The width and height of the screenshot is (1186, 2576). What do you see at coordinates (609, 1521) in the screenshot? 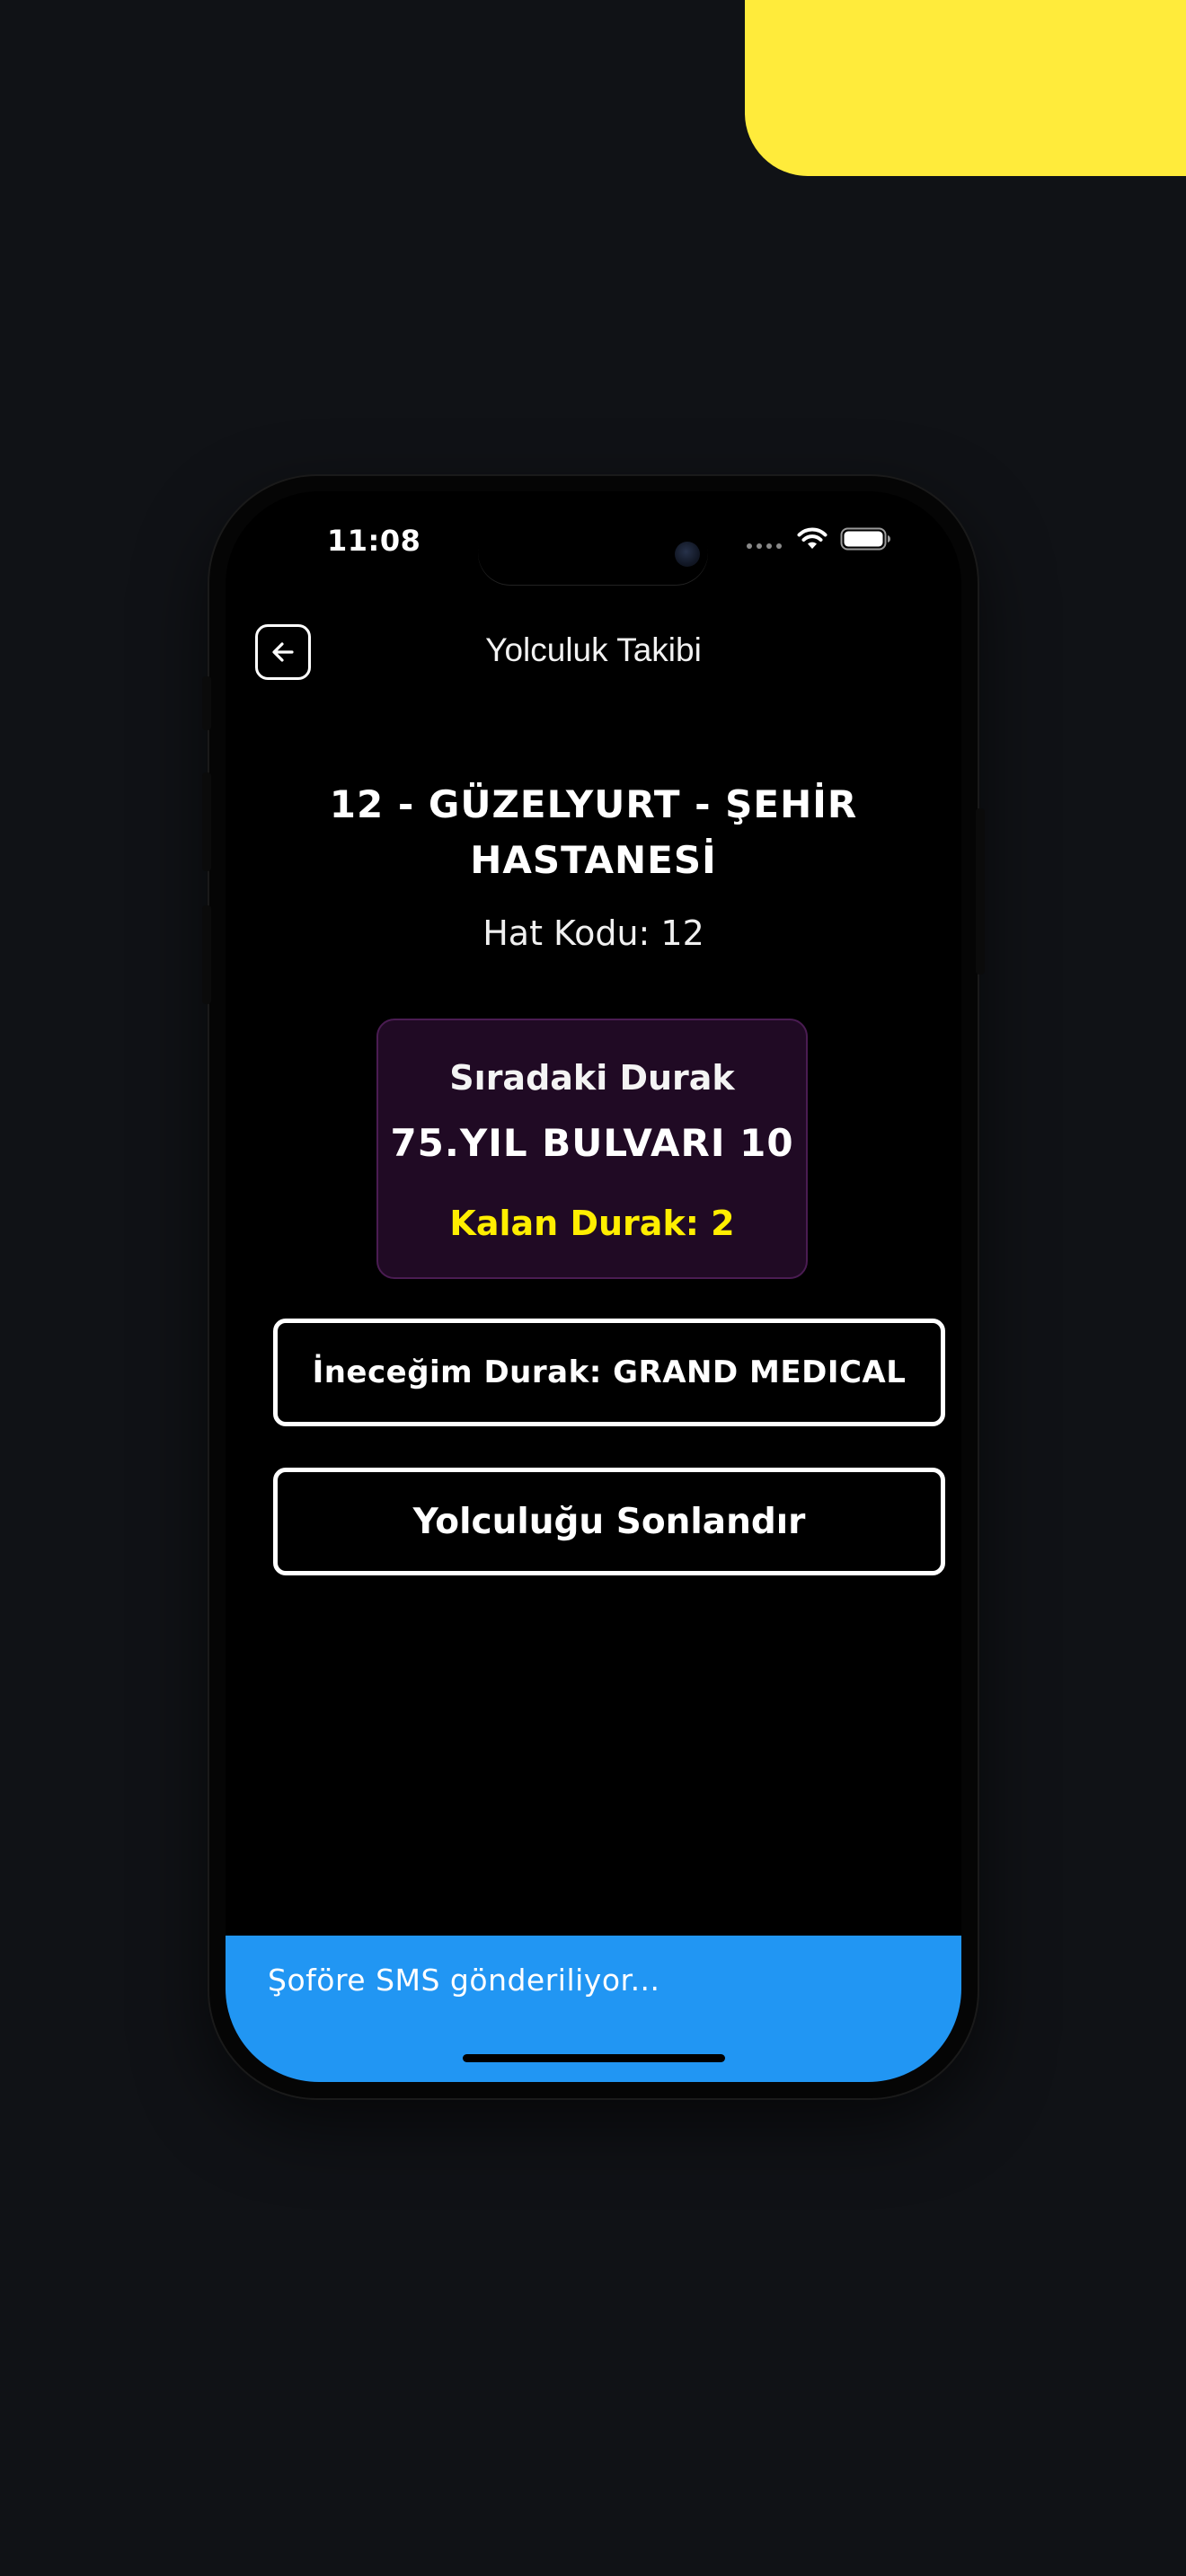
I see `end-trip-button: Yolculuğu Sonlandır` at bounding box center [609, 1521].